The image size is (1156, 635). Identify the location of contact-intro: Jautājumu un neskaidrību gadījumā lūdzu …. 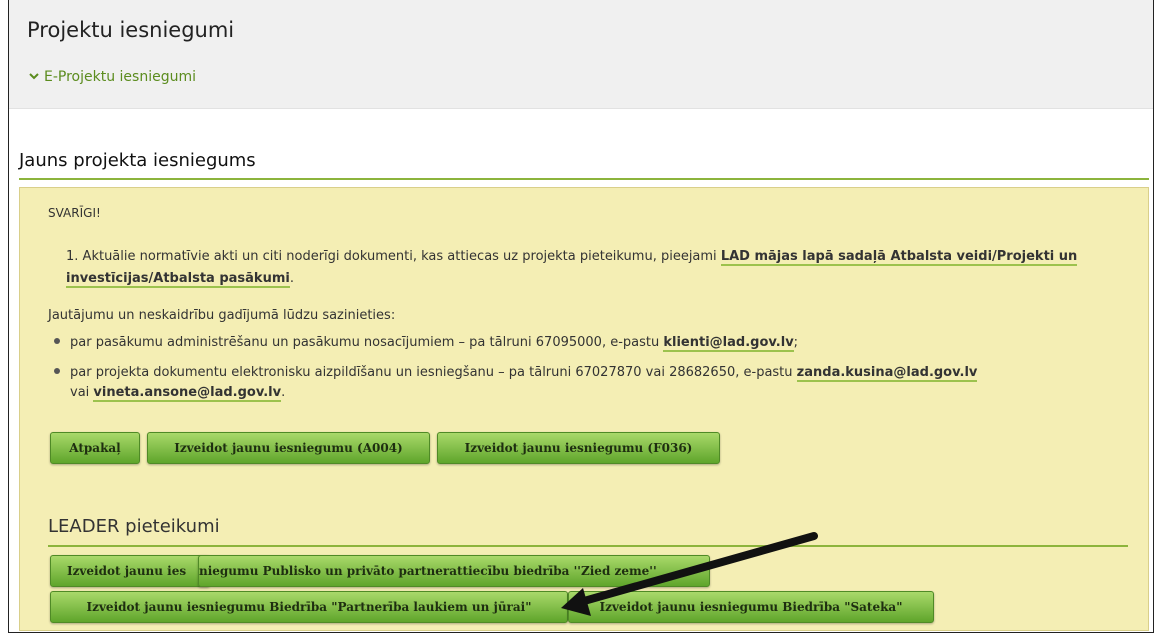
(222, 315).